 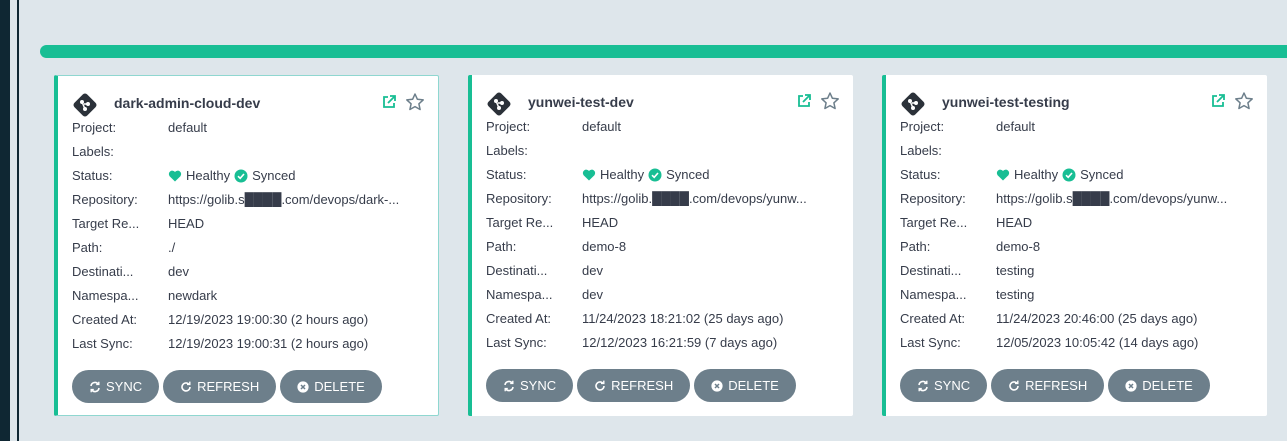 I want to click on field-value-created: 12/19/2023 19:00:30 (2 hours ago), so click(x=268, y=319).